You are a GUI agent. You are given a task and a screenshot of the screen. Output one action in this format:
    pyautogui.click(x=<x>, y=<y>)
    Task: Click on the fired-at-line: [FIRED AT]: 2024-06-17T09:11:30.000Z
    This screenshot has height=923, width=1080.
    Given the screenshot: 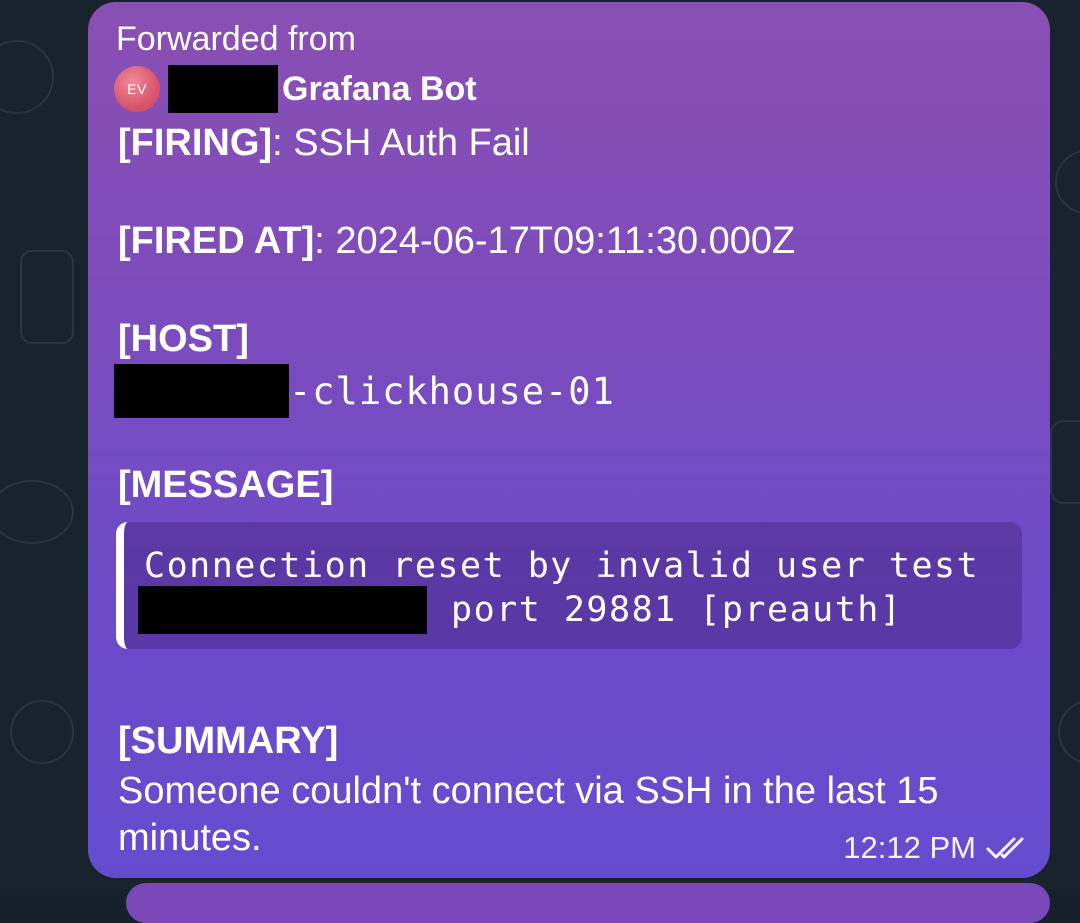 What is the action you would take?
    pyautogui.click(x=456, y=241)
    